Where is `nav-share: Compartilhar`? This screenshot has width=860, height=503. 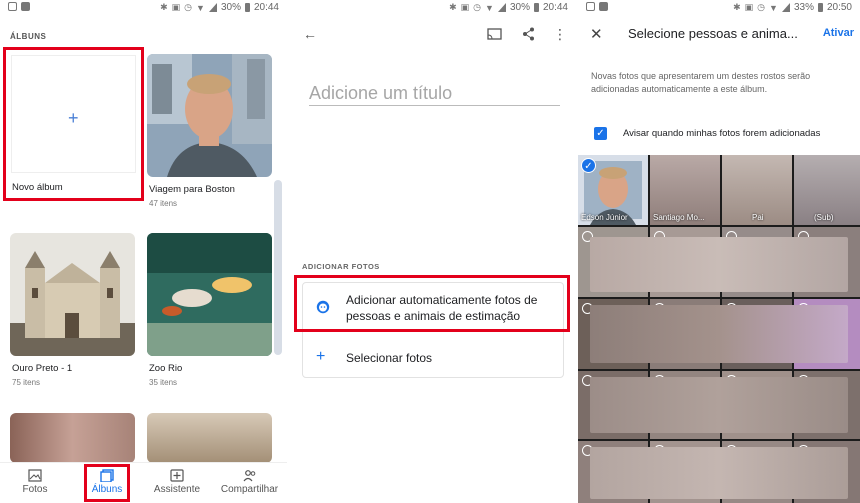
nav-share: Compartilhar is located at coordinates (249, 483).